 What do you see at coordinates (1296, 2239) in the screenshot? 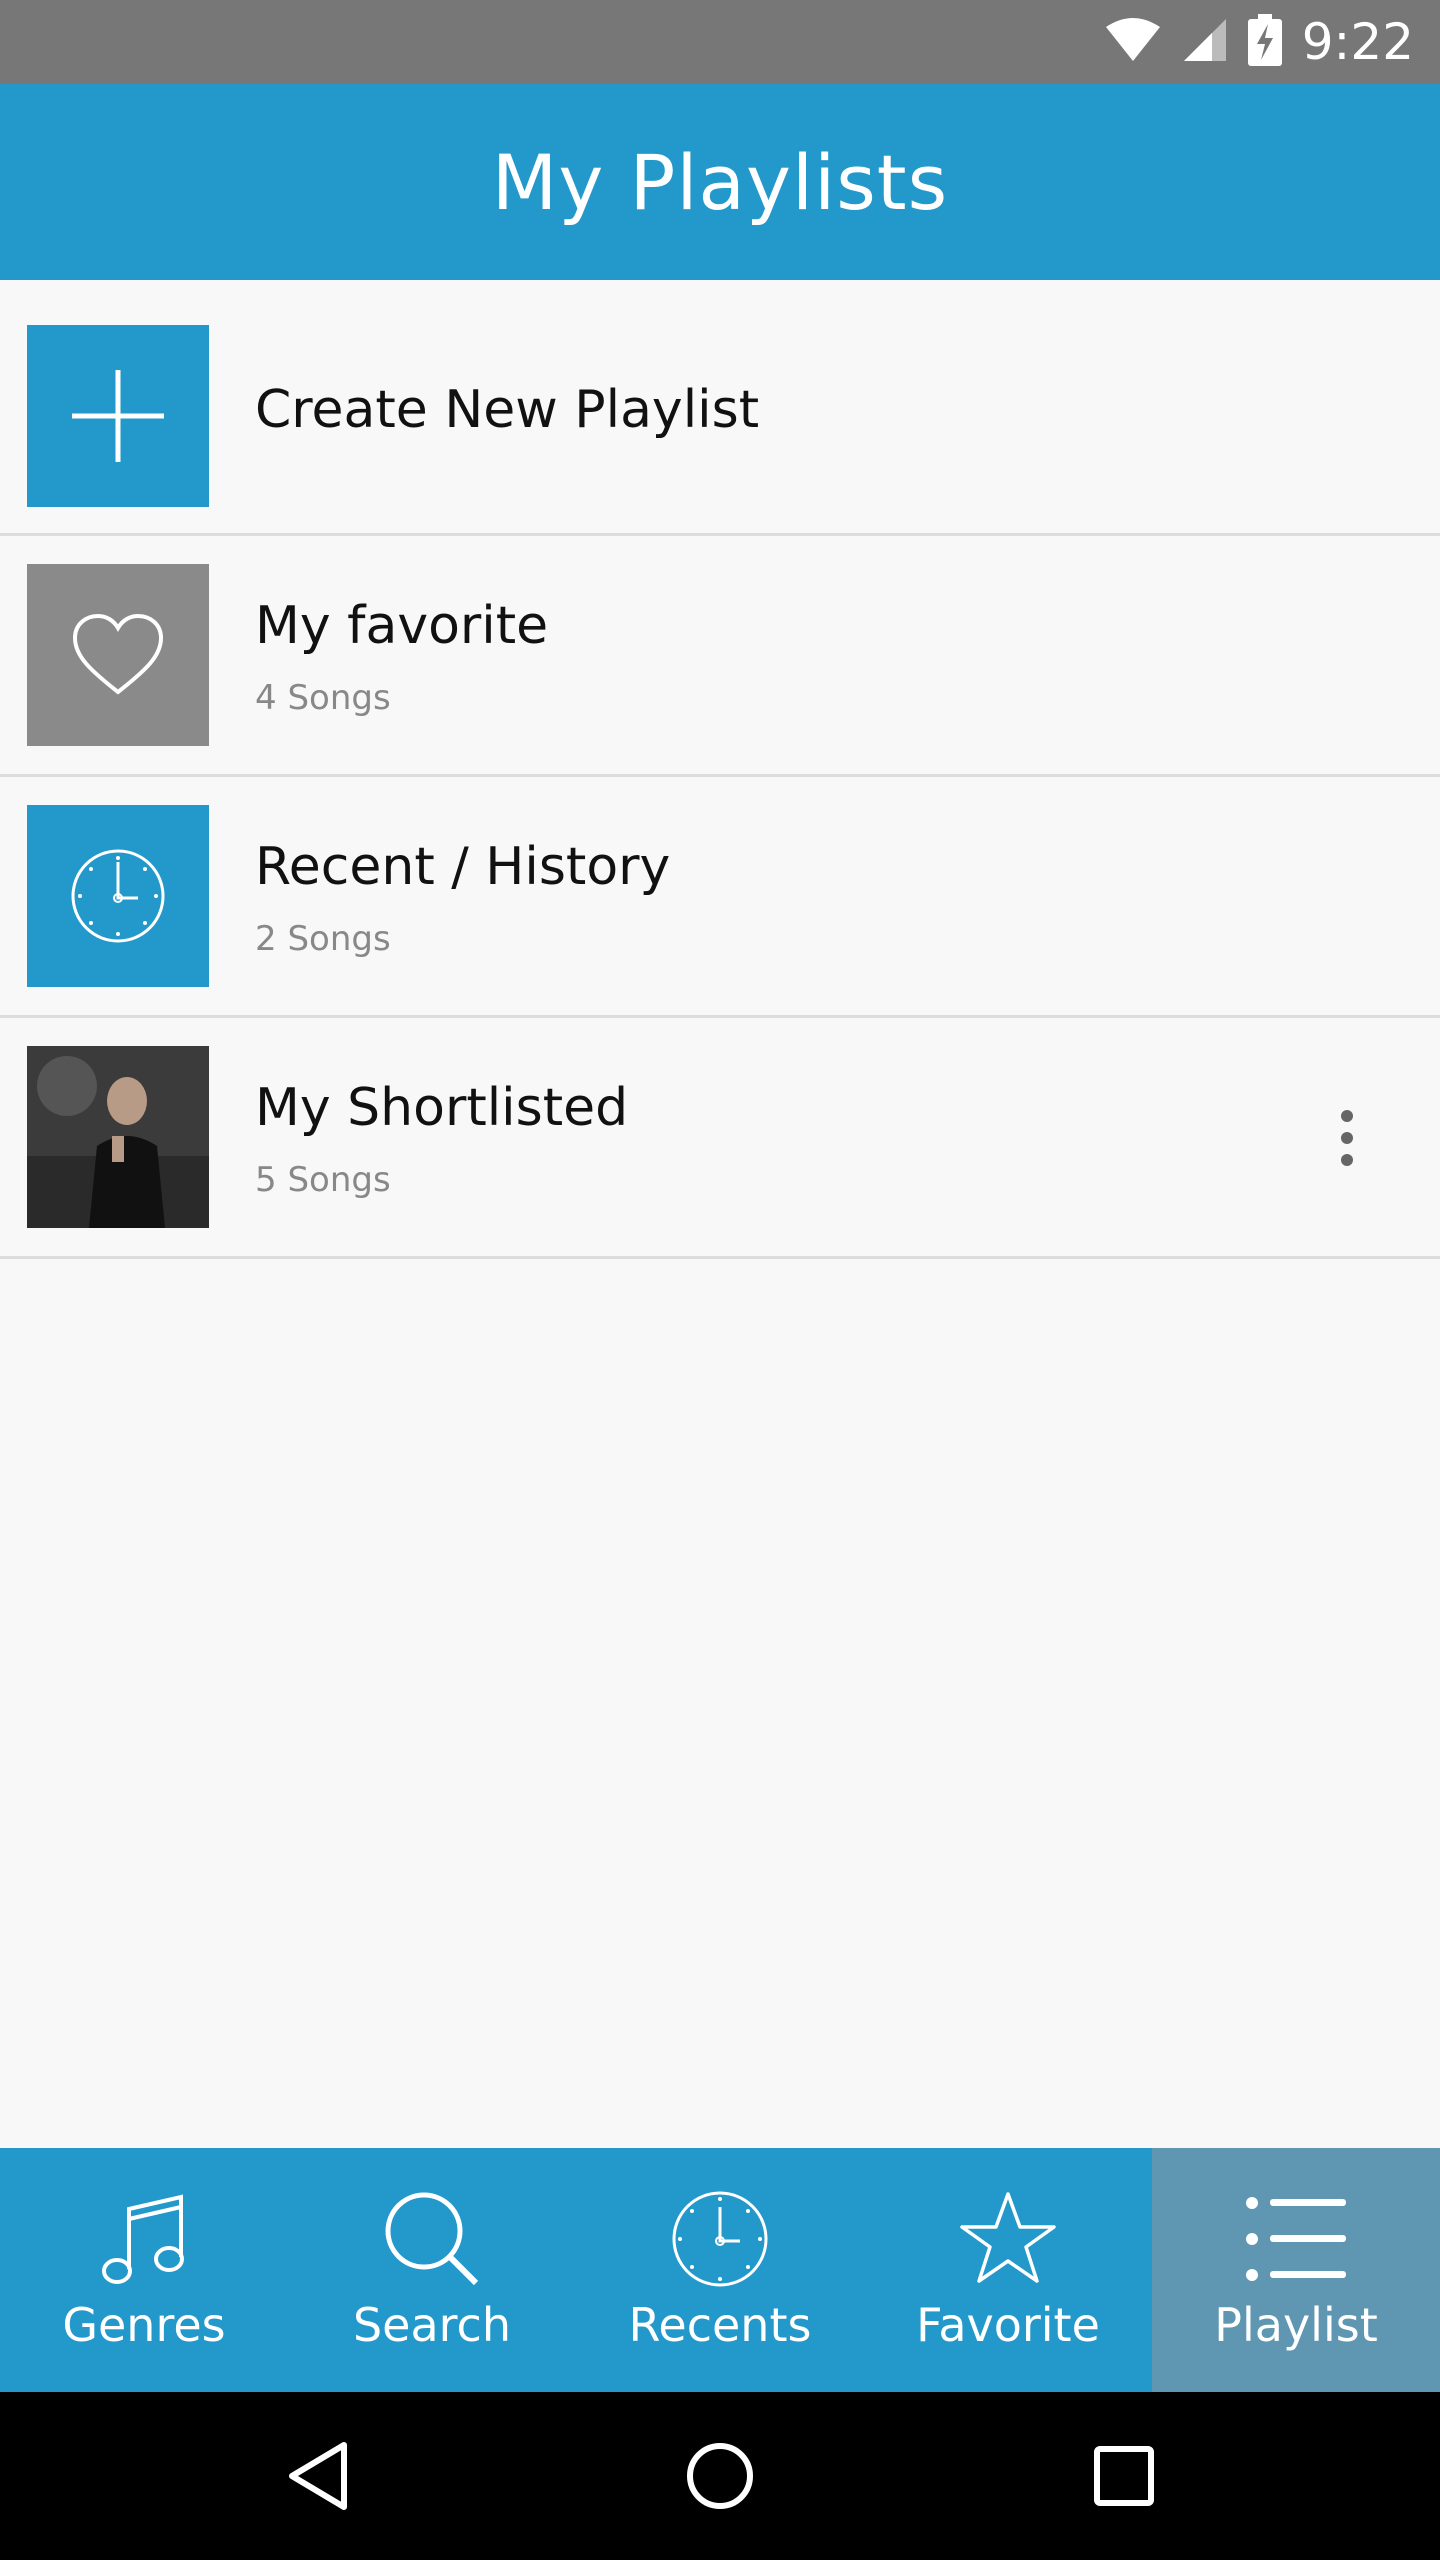
I see `list-icon` at bounding box center [1296, 2239].